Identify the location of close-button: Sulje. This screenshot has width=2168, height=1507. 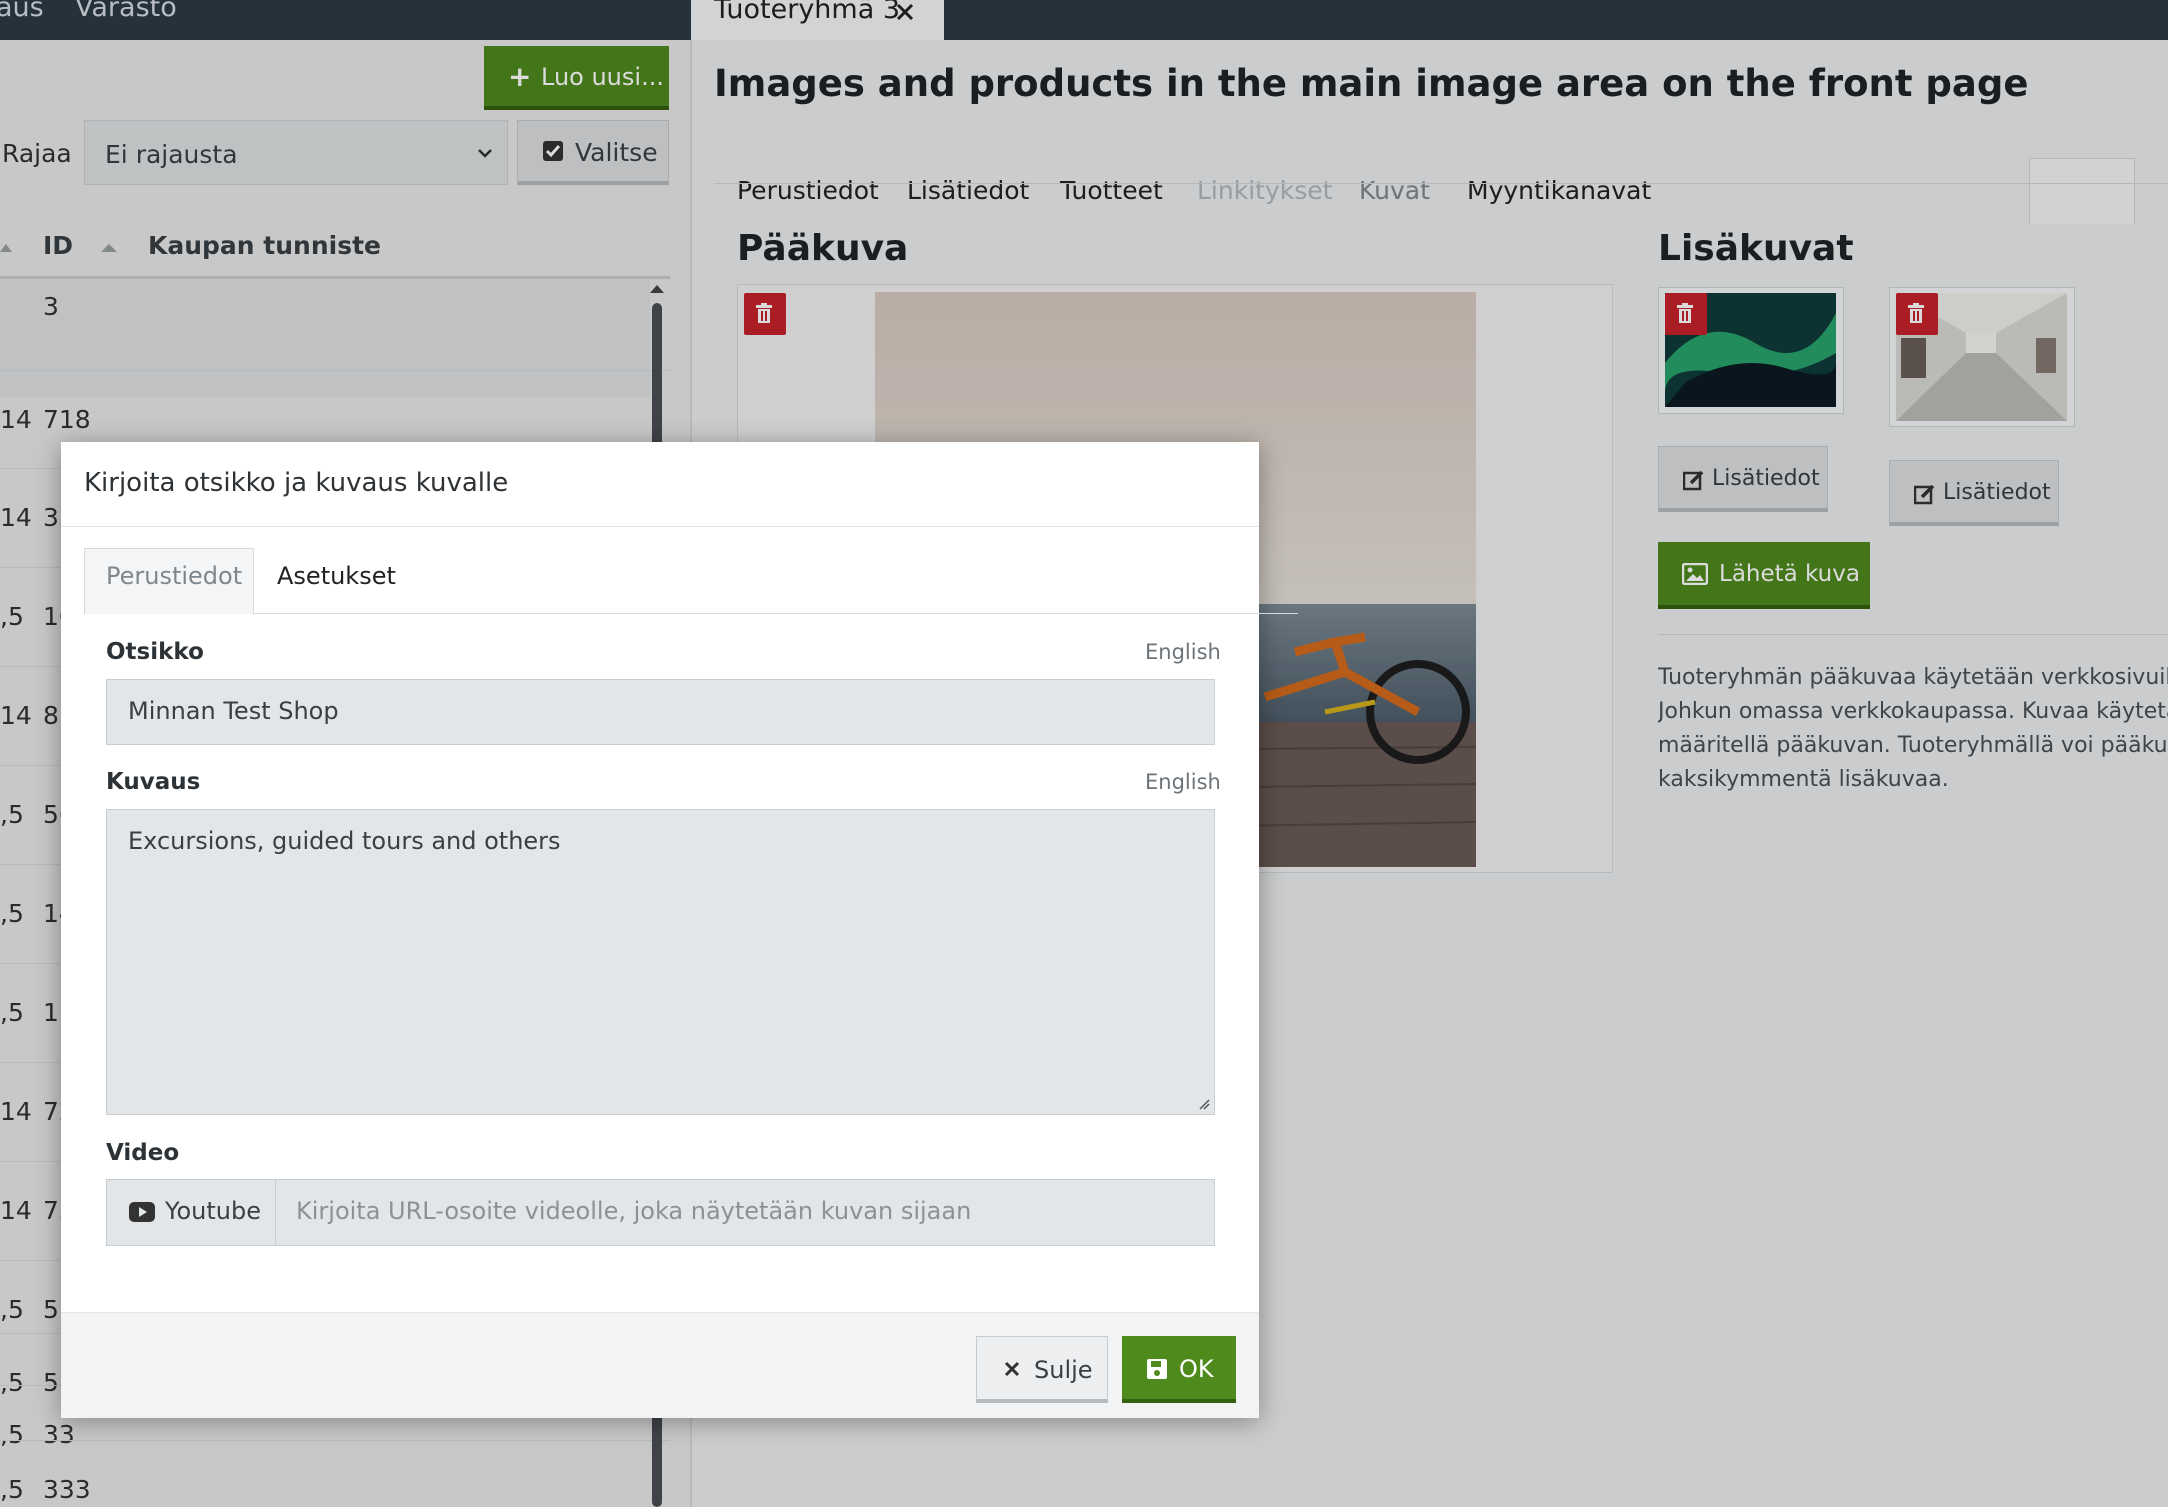
(1042, 1369).